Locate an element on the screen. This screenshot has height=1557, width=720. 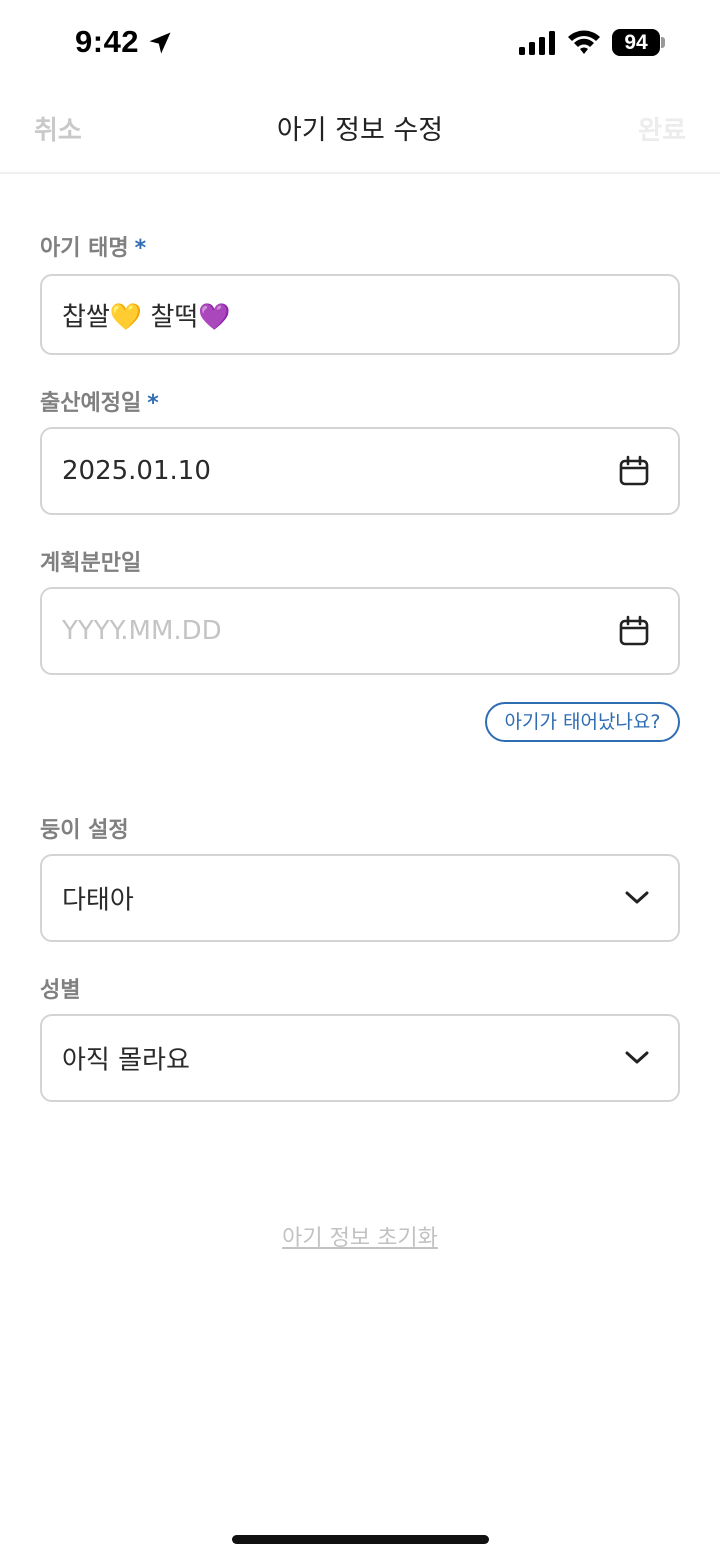
reset-baby-info-link: 아기 정보 초기화 is located at coordinates (360, 1236).